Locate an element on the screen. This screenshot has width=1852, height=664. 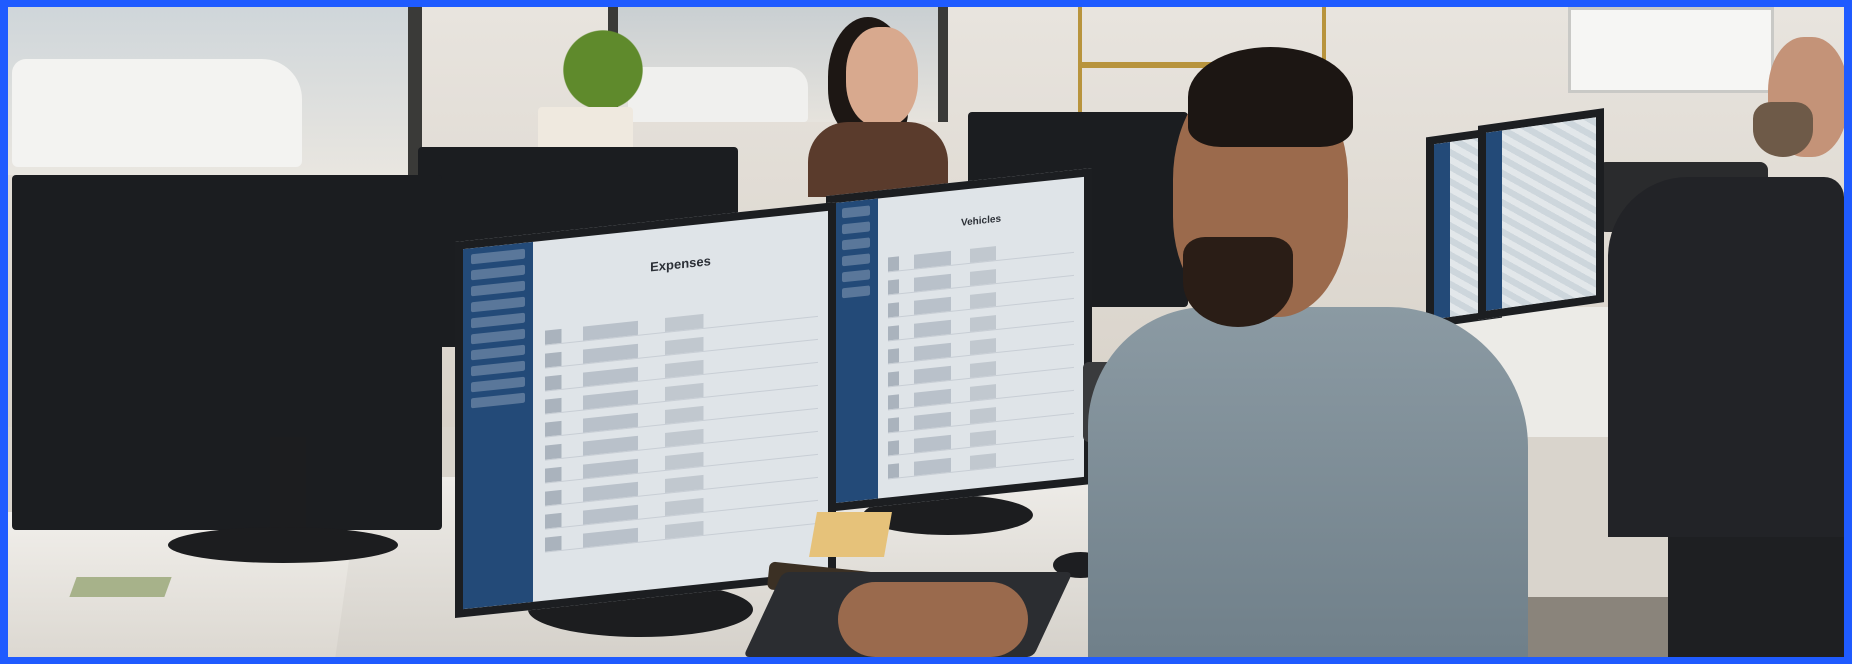
typing-hands is located at coordinates (933, 619).